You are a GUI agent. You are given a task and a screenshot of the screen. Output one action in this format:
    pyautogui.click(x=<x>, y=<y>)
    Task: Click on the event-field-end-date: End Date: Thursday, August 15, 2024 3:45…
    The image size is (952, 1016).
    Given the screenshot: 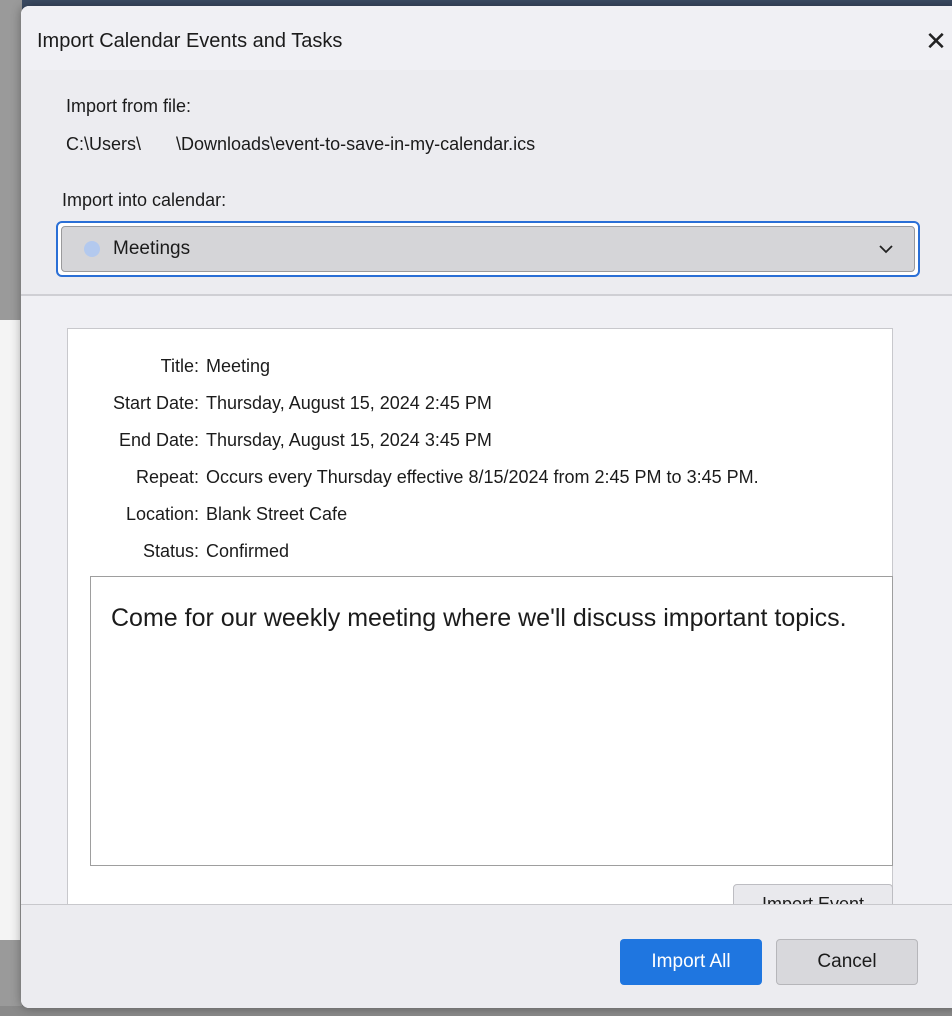 What is the action you would take?
    pyautogui.click(x=481, y=444)
    